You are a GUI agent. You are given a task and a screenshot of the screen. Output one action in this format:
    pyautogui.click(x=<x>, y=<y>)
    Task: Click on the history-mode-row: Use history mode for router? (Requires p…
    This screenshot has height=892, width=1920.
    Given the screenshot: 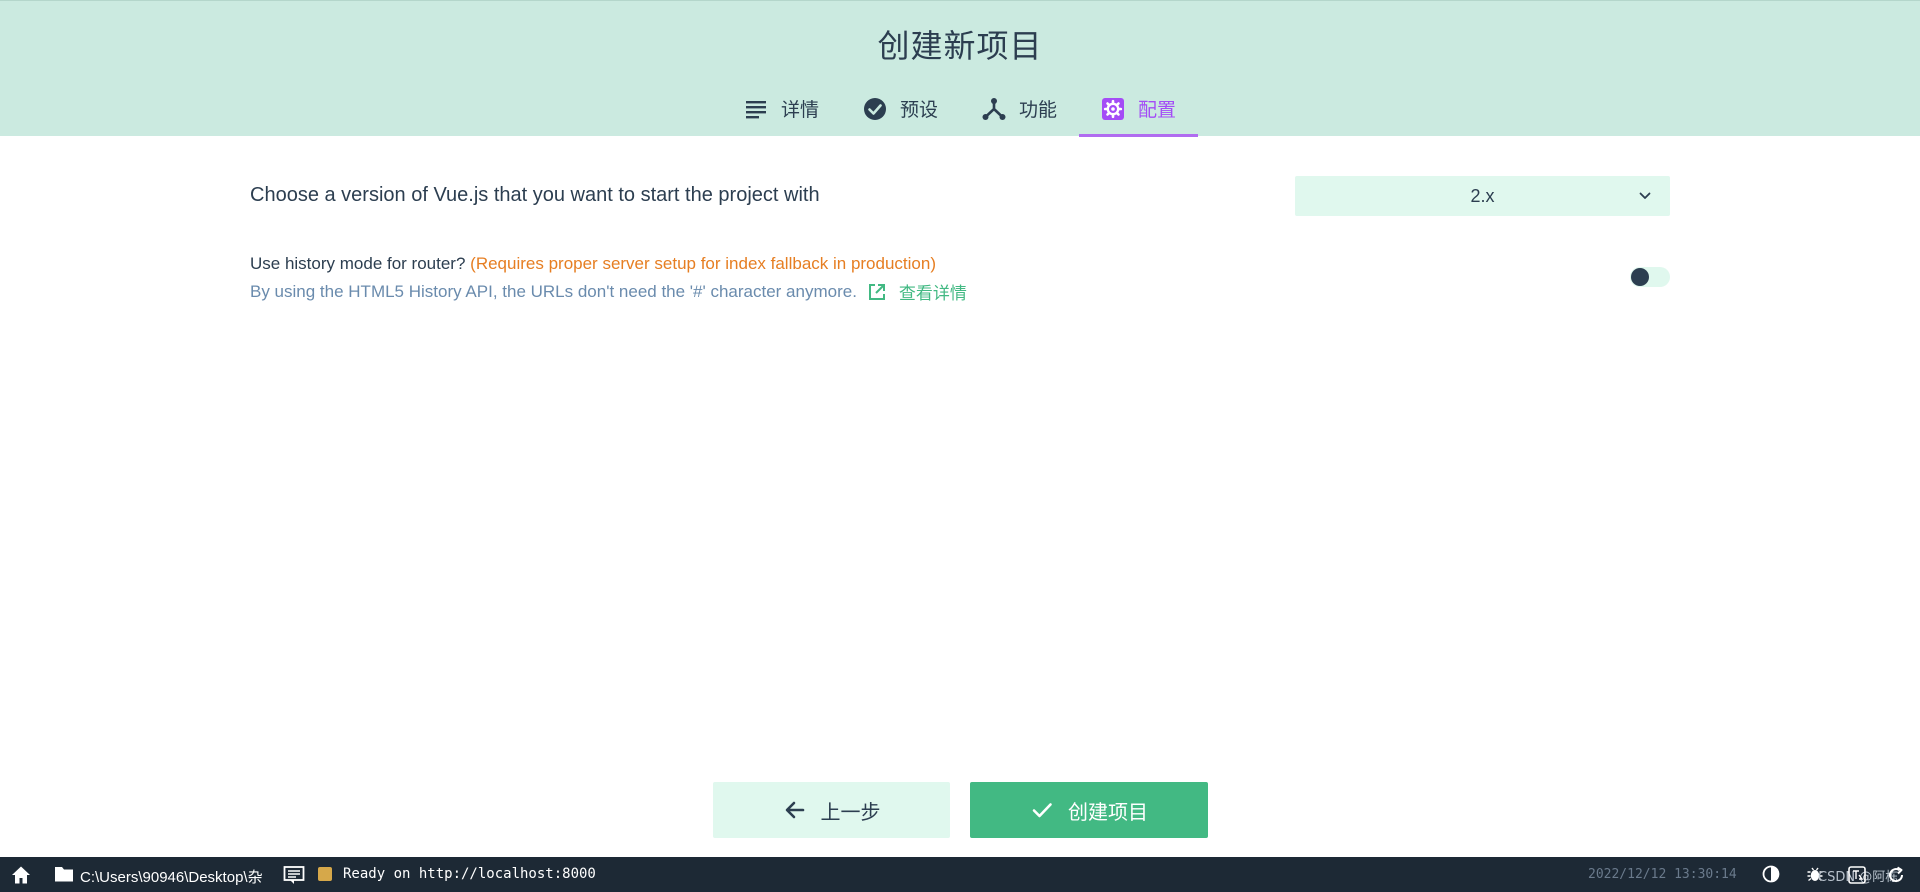 What is the action you would take?
    pyautogui.click(x=960, y=284)
    